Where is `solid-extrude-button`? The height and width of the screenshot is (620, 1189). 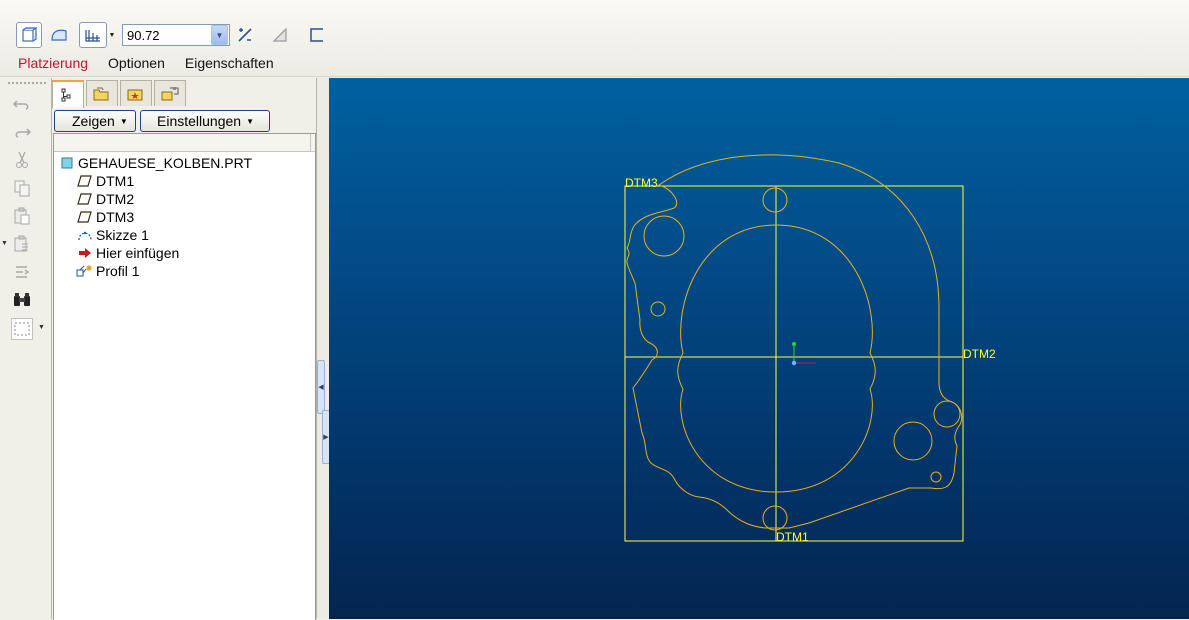 solid-extrude-button is located at coordinates (29, 35).